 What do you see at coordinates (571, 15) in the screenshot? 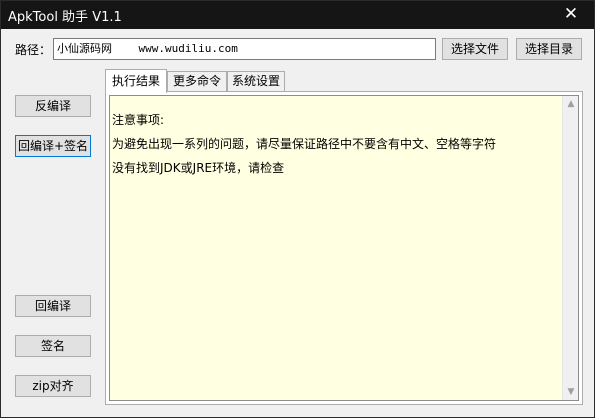
I see `close-icon: ✕` at bounding box center [571, 15].